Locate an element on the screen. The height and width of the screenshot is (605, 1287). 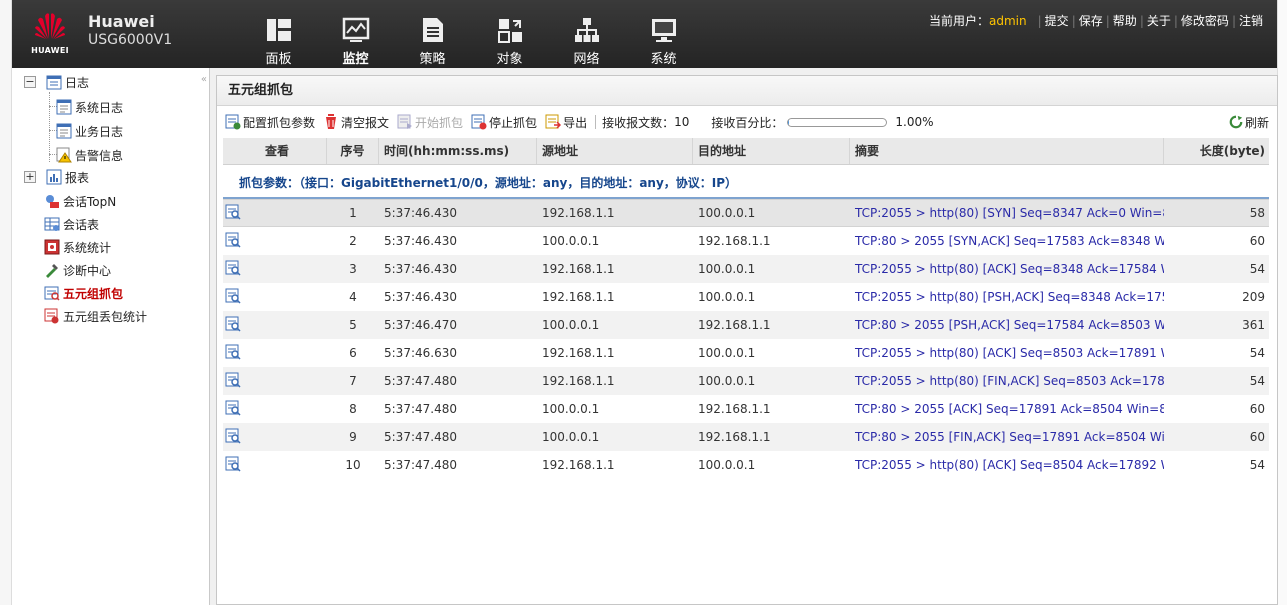
sidebar-item-service-log: 业务日志 is located at coordinates (89, 131).